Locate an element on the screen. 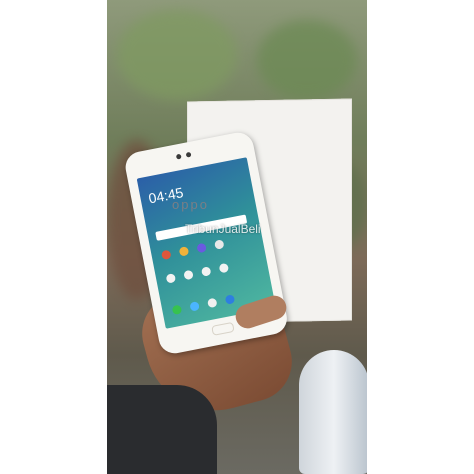  site-watermark: TribunJualBeli is located at coordinates (223, 229).